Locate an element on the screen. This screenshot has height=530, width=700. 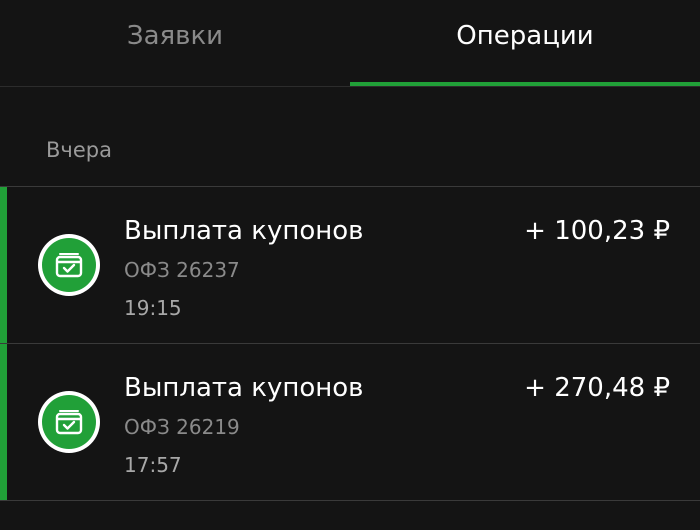
tab-requests: Заявки is located at coordinates (175, 43).